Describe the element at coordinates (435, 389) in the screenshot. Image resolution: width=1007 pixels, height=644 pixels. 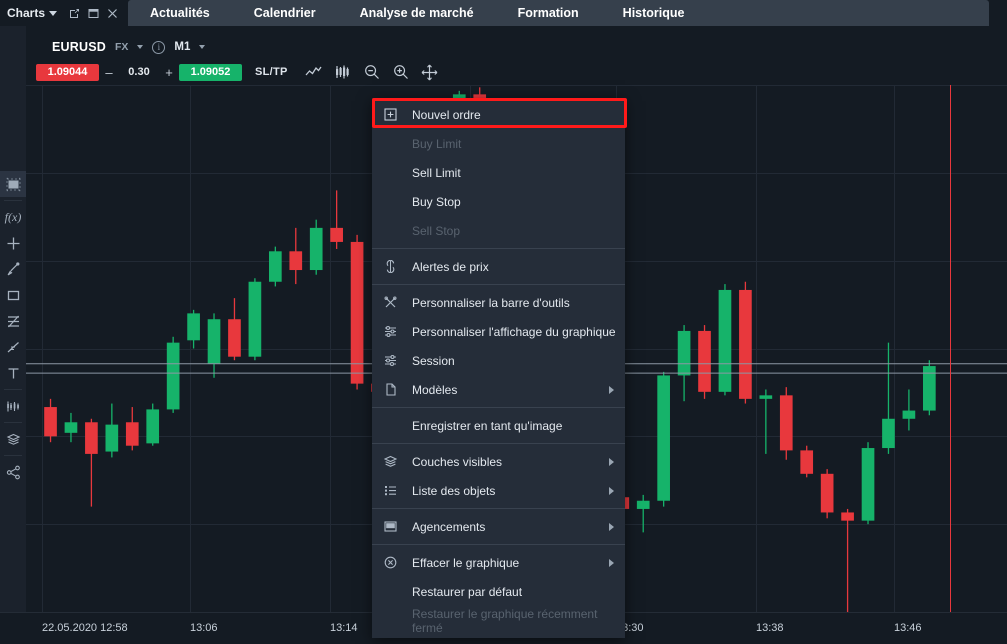
I see `menu-item-label: Modèles` at that location.